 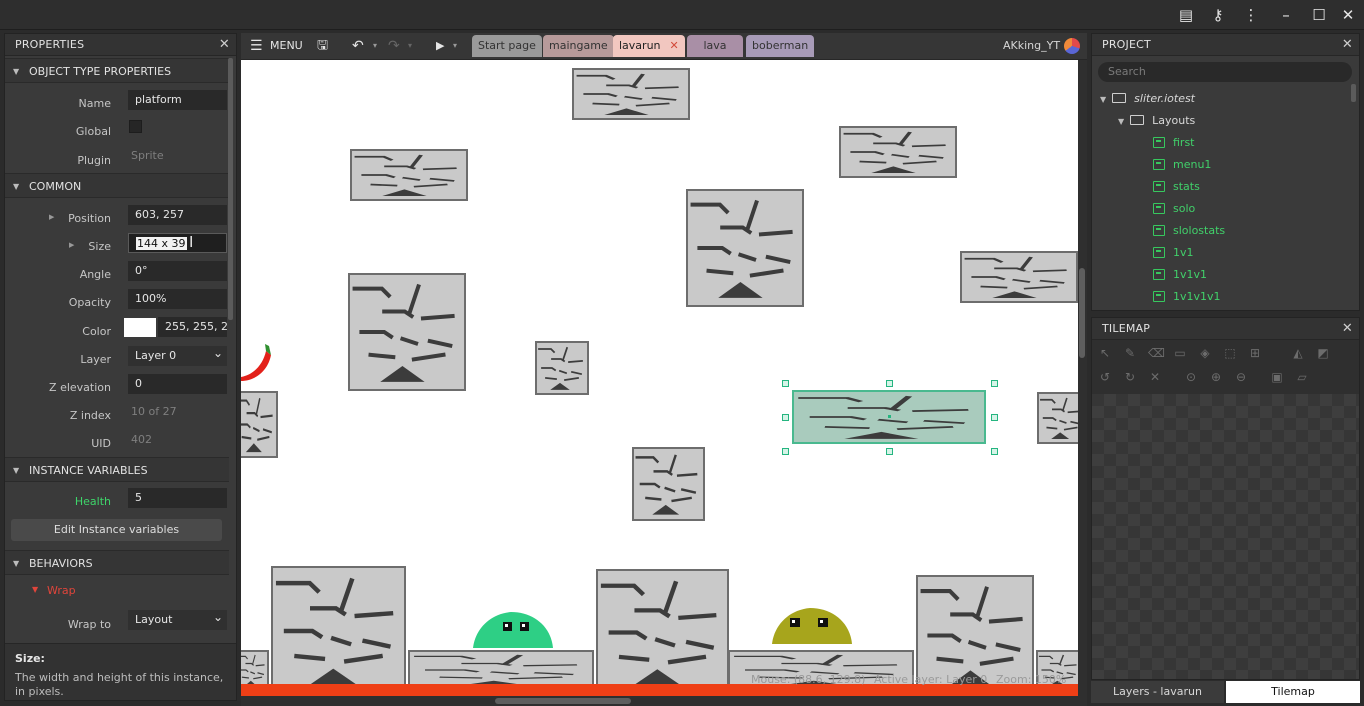 What do you see at coordinates (664, 701) in the screenshot?
I see `canvas-horizontal-scrollbar` at bounding box center [664, 701].